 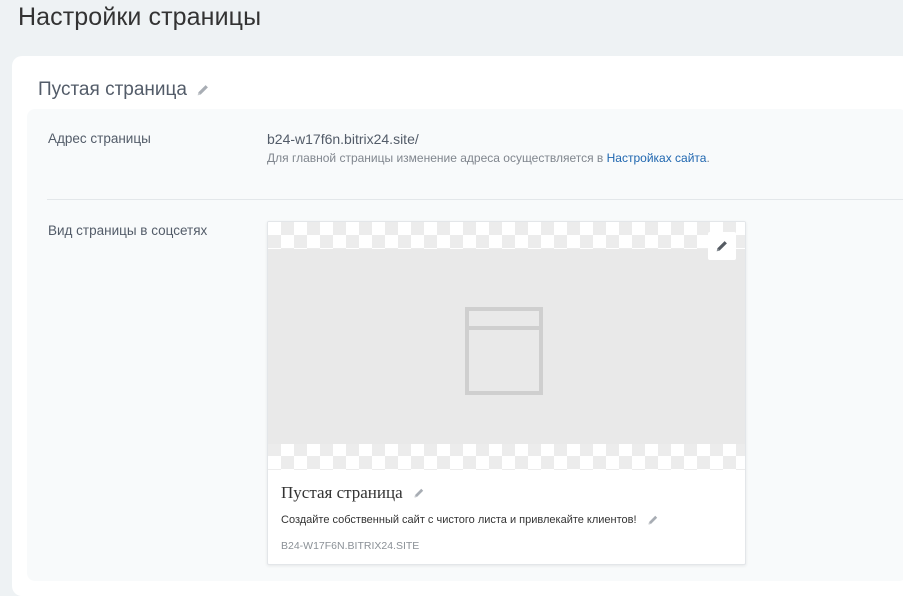 I want to click on divider, so click(x=475, y=199).